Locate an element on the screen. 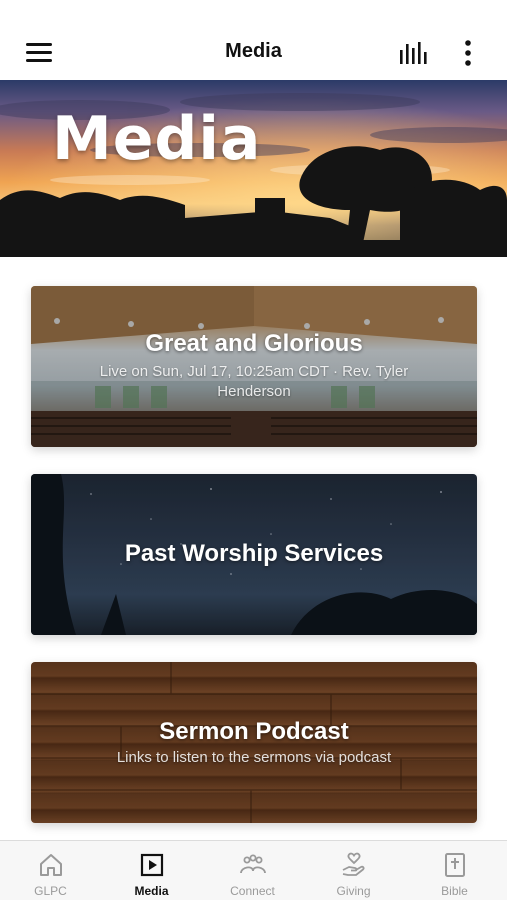 This screenshot has height=900, width=507. tab-connect: Connect is located at coordinates (252, 870).